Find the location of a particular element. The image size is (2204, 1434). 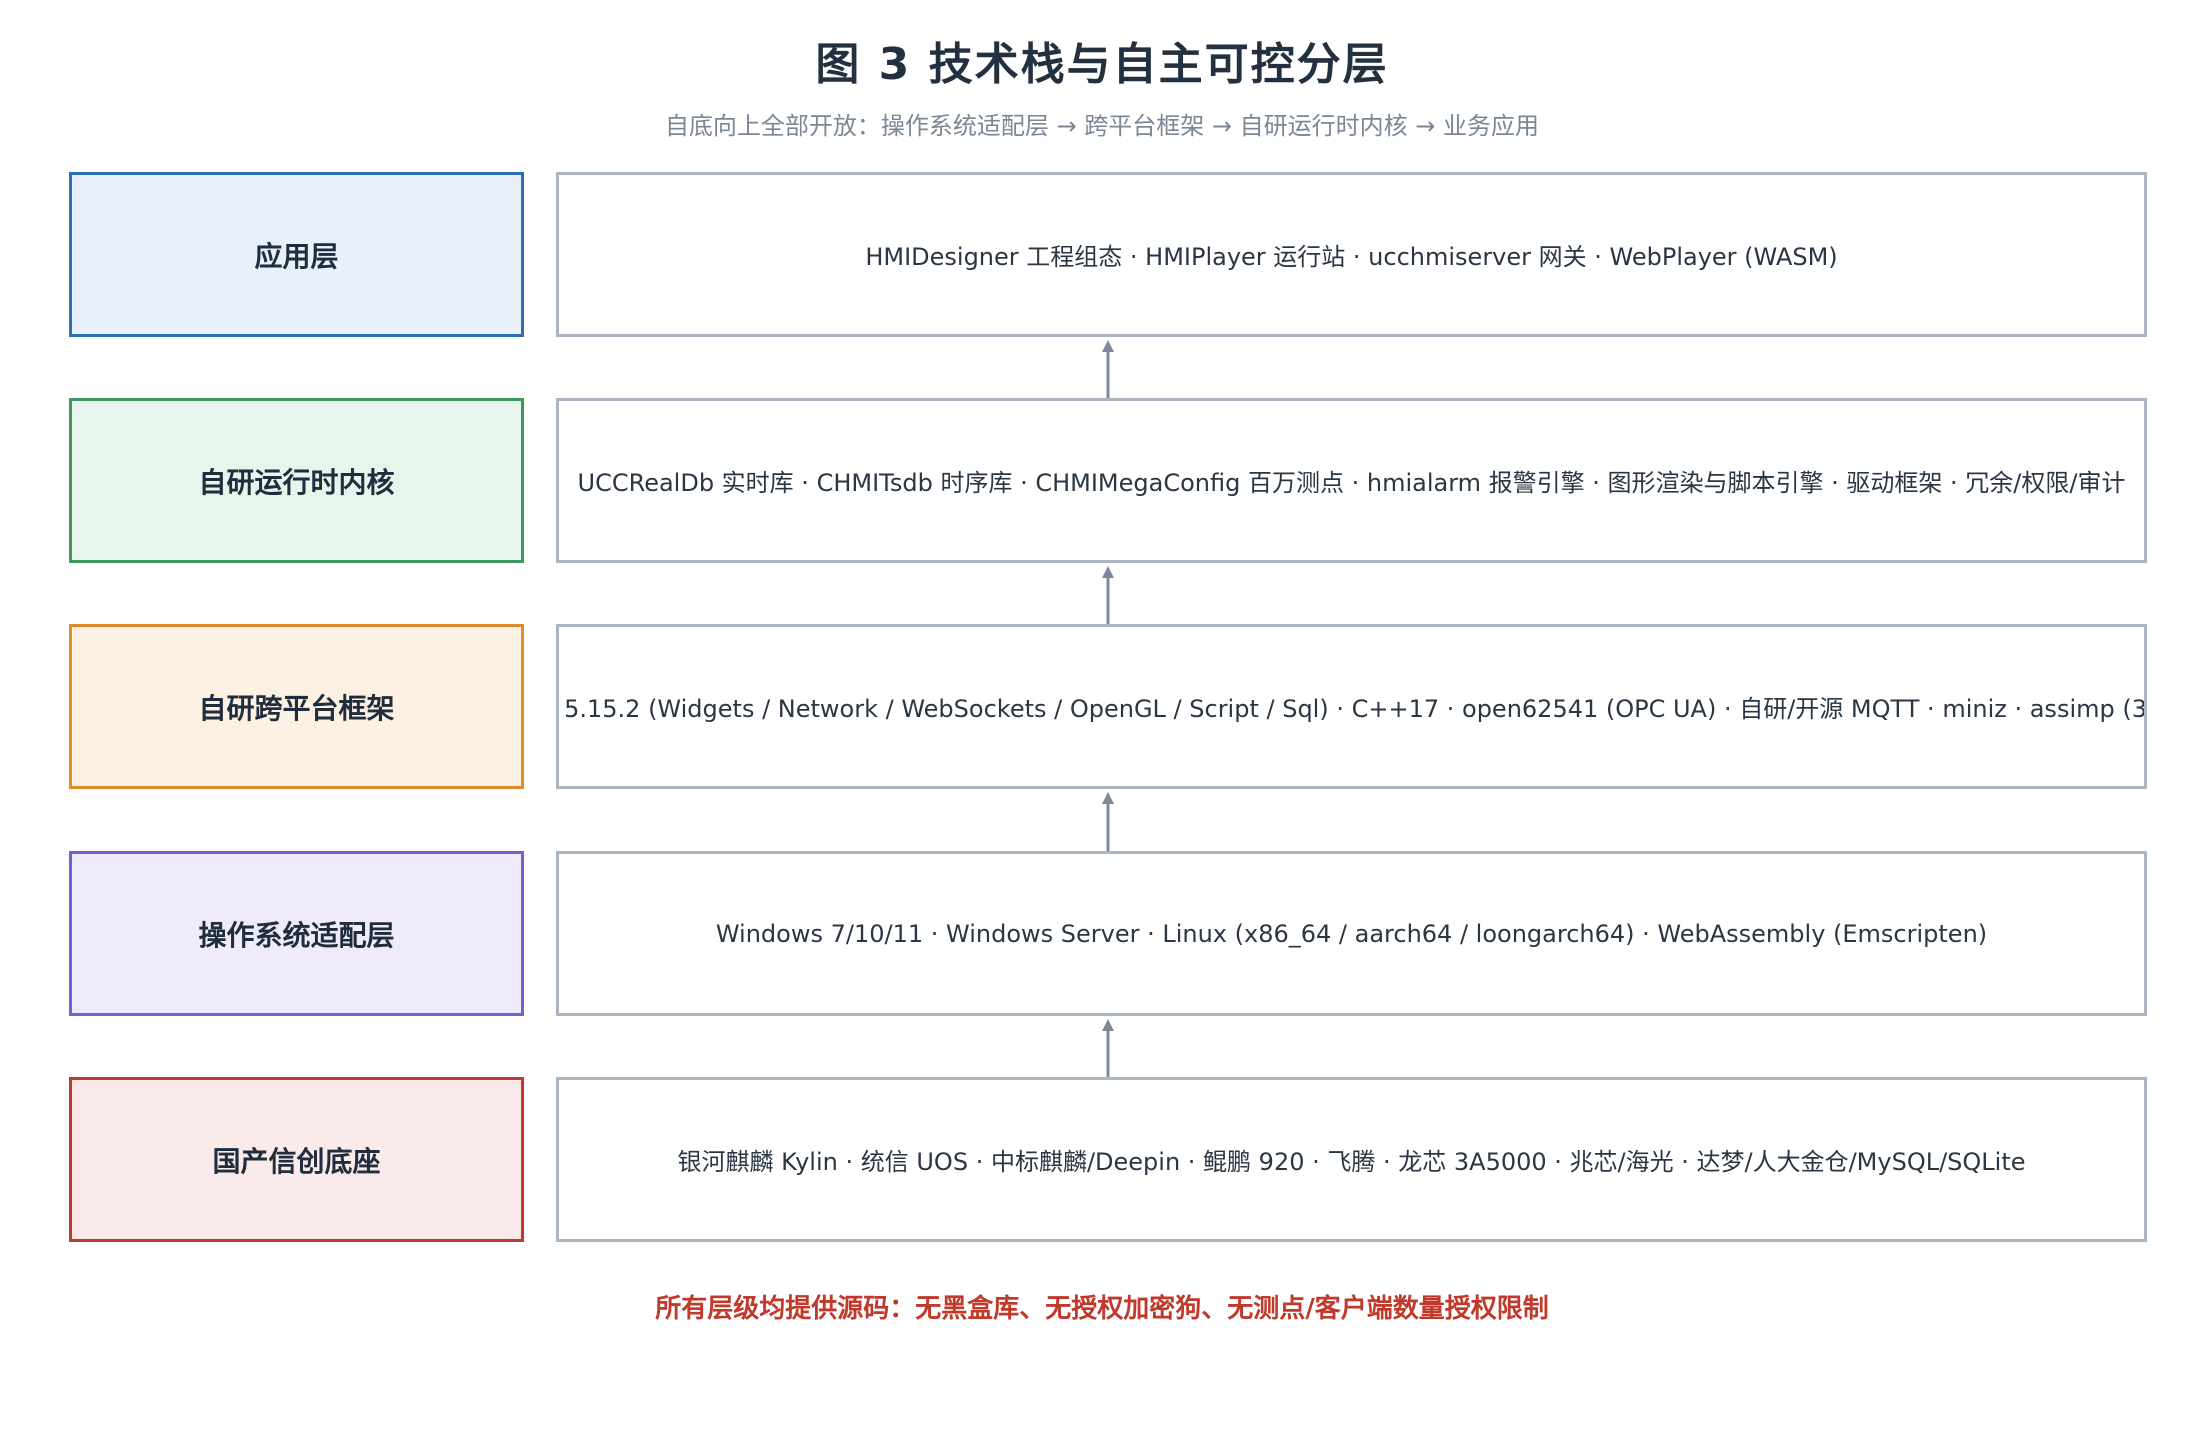

layer-label-application: 应用层 is located at coordinates (296, 254).